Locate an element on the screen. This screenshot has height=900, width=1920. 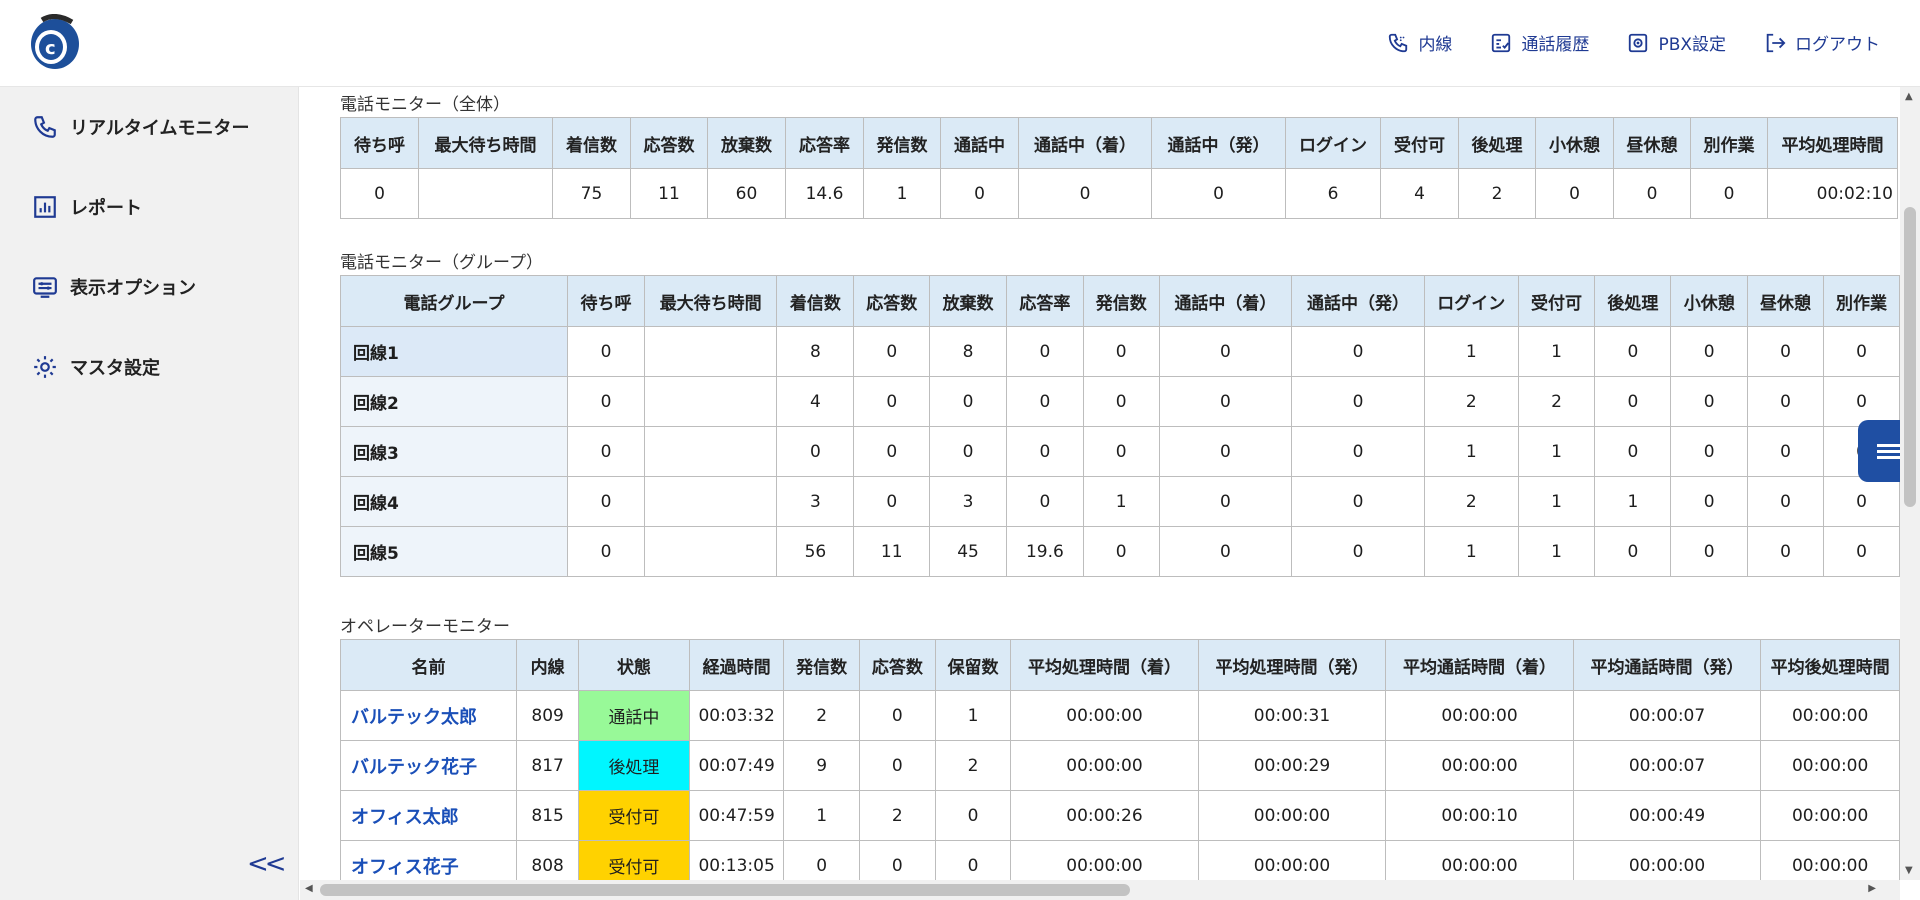
table-cell: 56 is located at coordinates (815, 551).